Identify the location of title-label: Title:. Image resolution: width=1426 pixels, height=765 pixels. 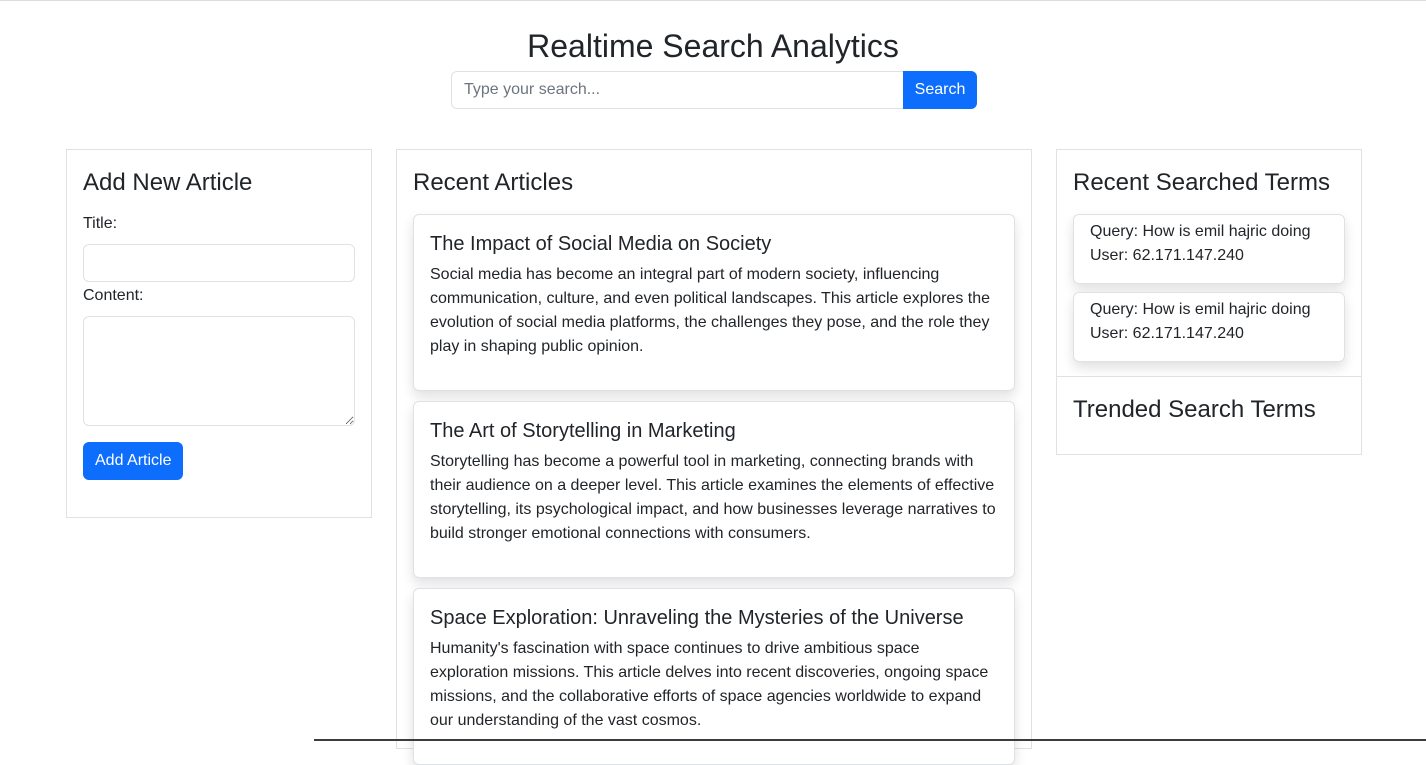
(100, 223).